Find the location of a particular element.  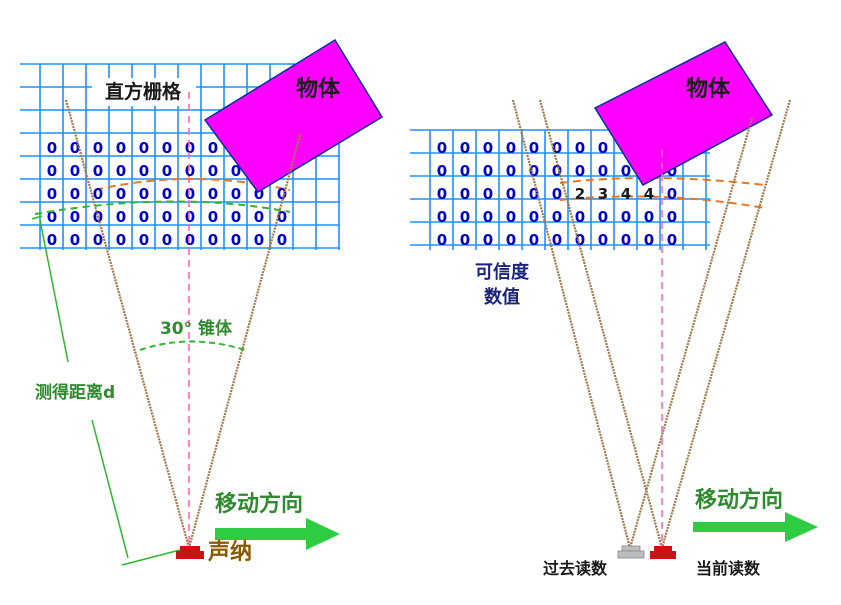

left-sonar is located at coordinates (190, 552).